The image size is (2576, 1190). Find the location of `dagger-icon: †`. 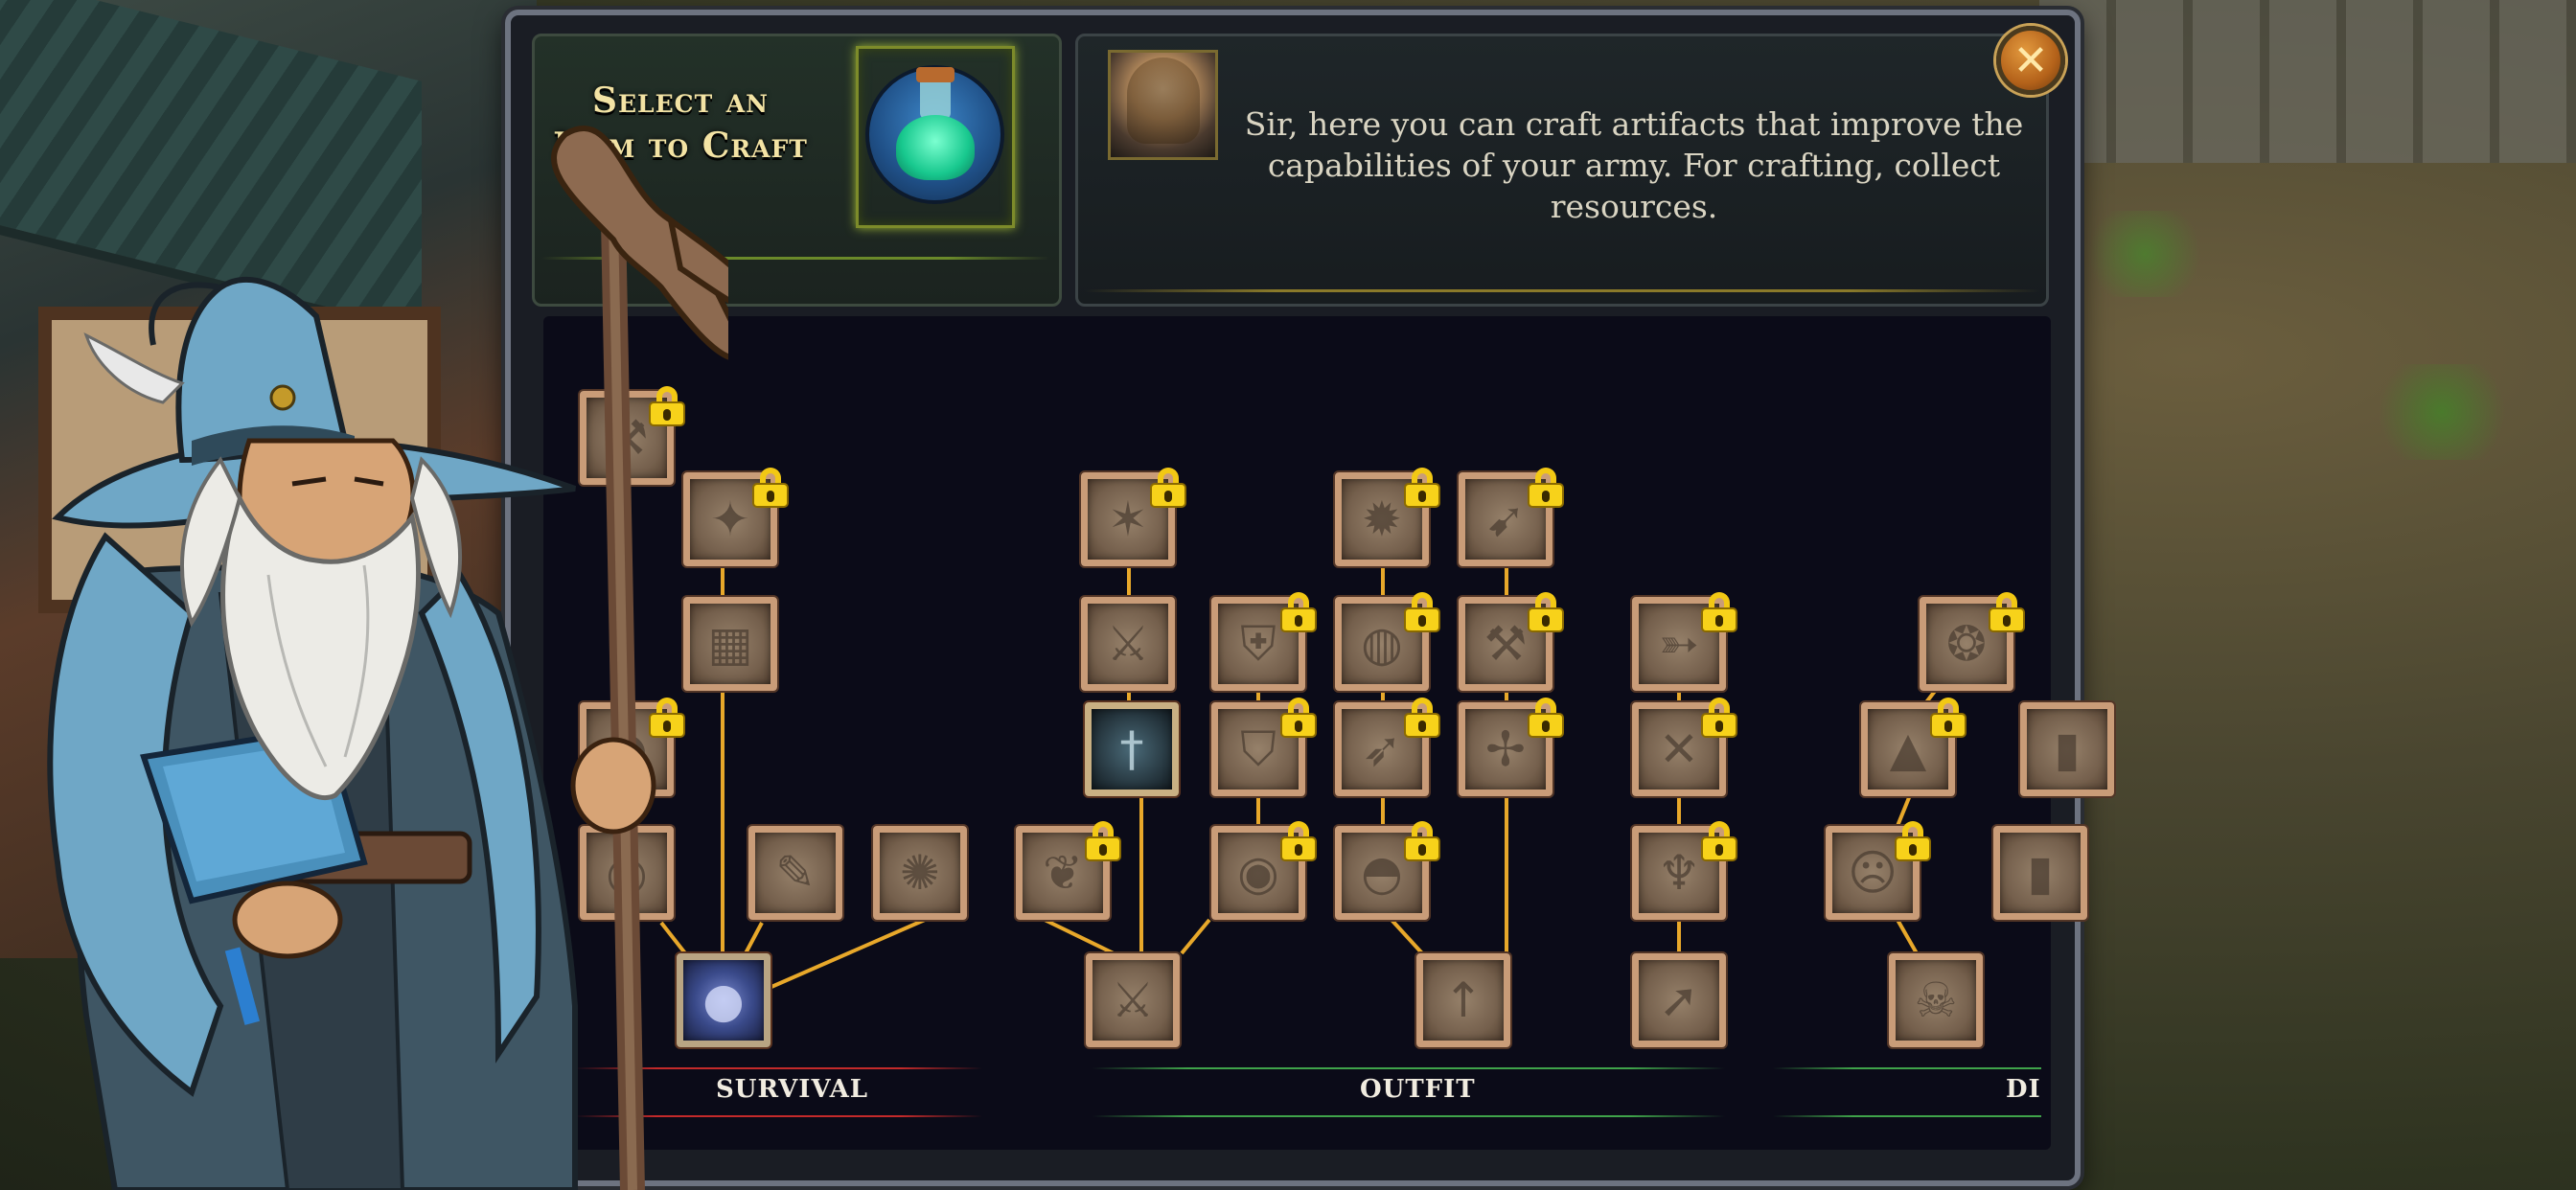

dagger-icon: † is located at coordinates (1131, 749).